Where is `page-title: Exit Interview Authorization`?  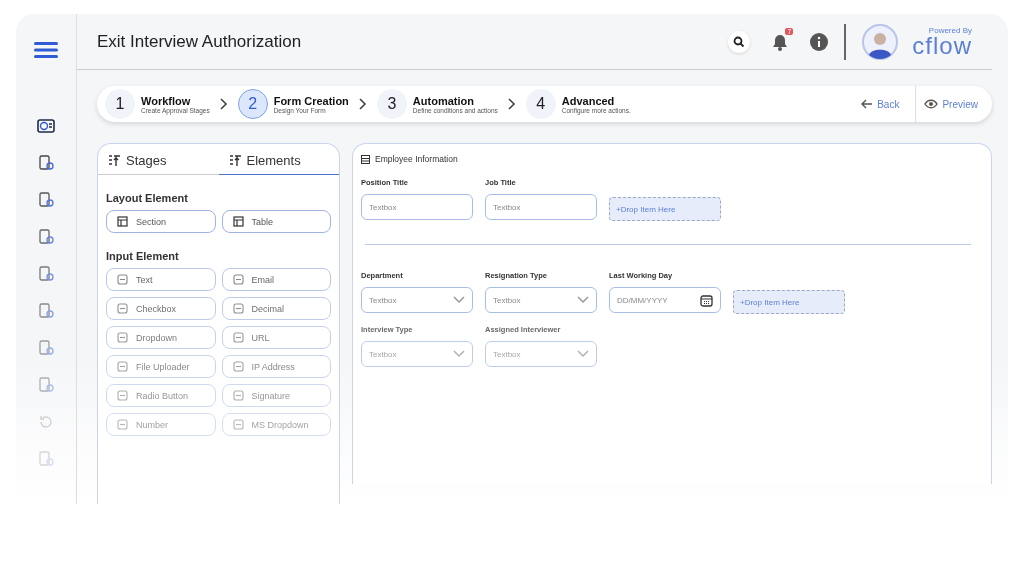 page-title: Exit Interview Authorization is located at coordinates (200, 41).